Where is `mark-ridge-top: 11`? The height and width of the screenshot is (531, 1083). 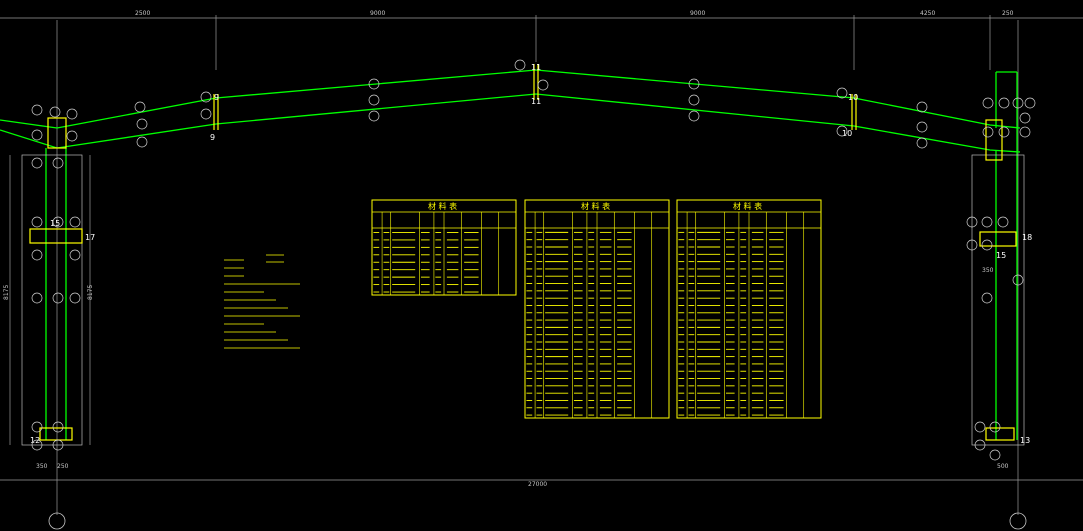
mark-ridge-top: 11 is located at coordinates (536, 67).